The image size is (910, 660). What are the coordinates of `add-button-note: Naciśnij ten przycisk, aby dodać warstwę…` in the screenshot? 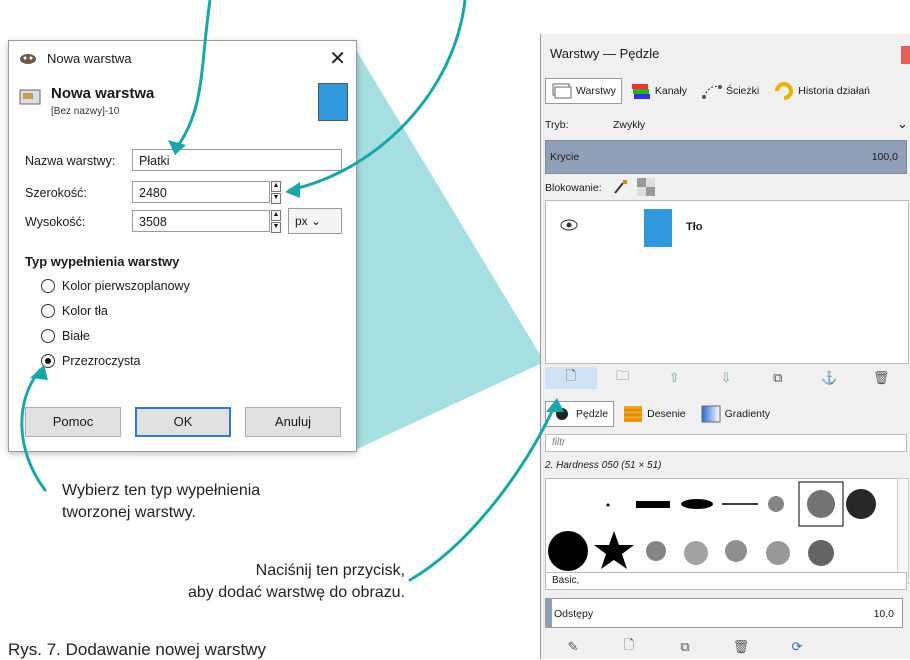 It's located at (297, 581).